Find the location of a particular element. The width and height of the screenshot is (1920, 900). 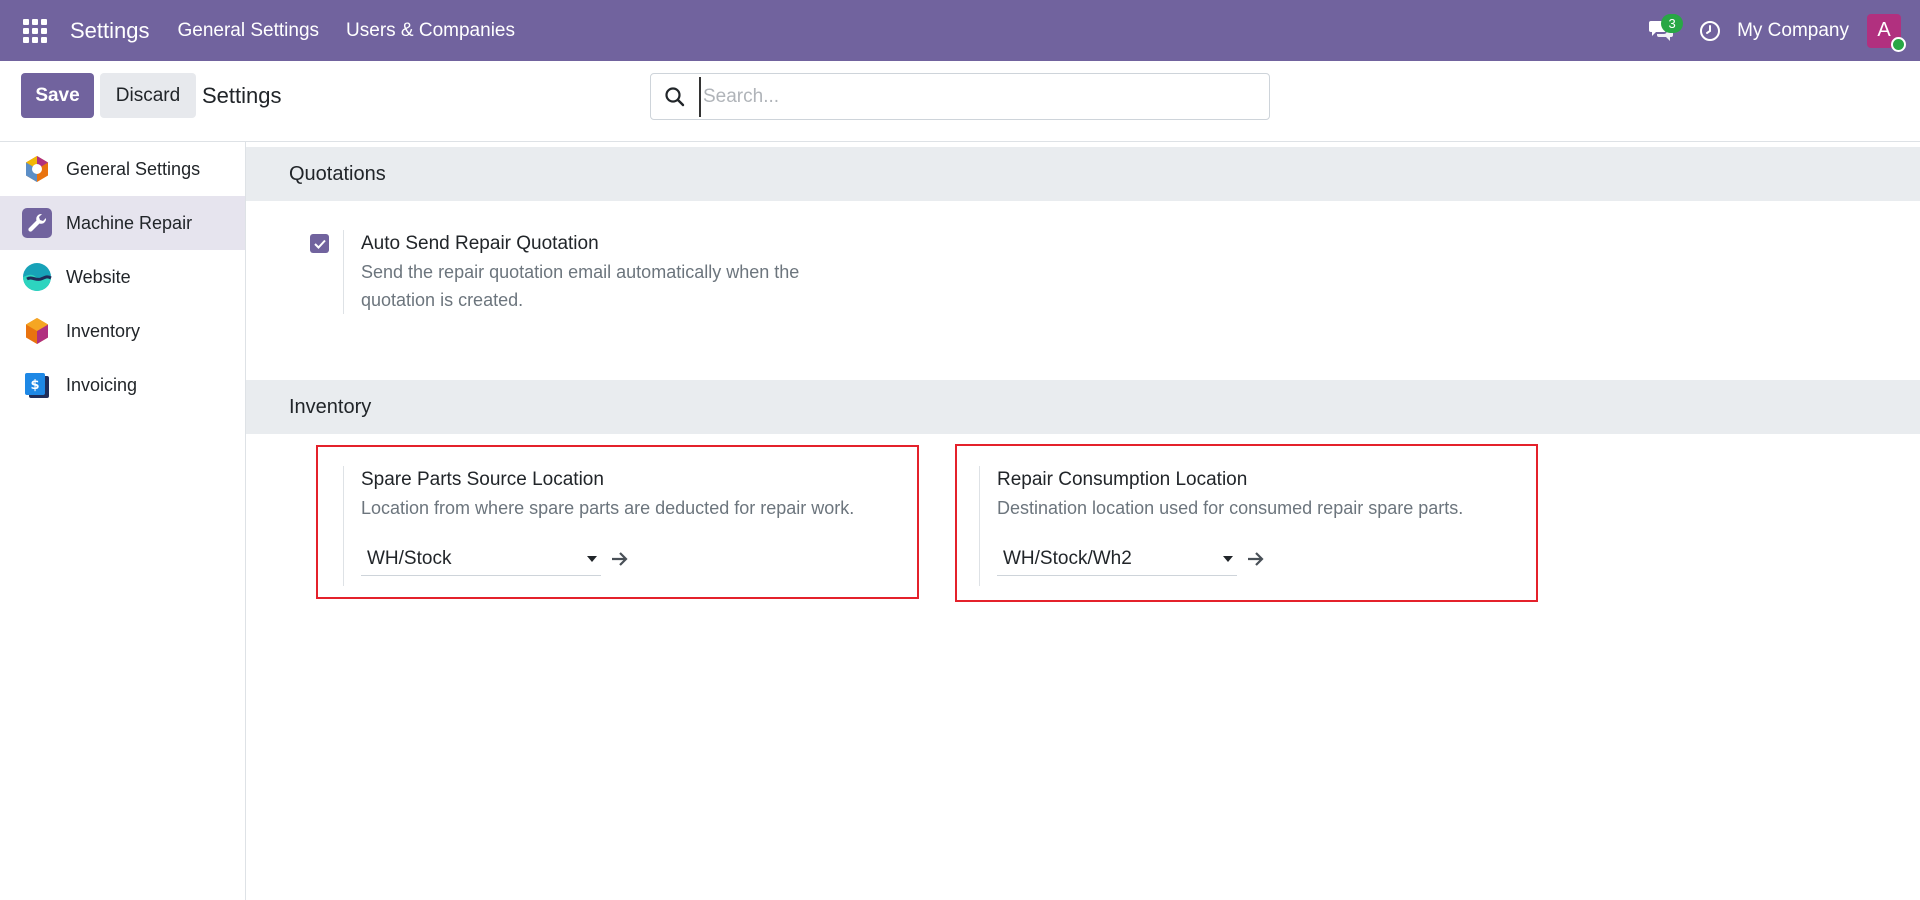

sidebar-item-label: Invoicing is located at coordinates (102, 384).